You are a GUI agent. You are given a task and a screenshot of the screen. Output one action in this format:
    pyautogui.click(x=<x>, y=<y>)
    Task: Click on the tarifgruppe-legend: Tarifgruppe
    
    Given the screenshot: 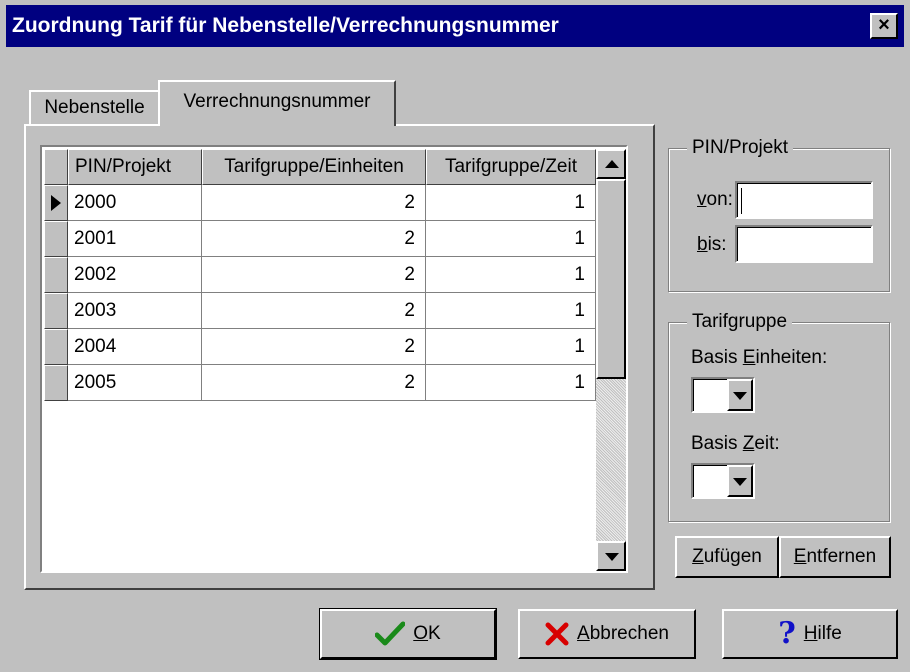 What is the action you would take?
    pyautogui.click(x=740, y=322)
    